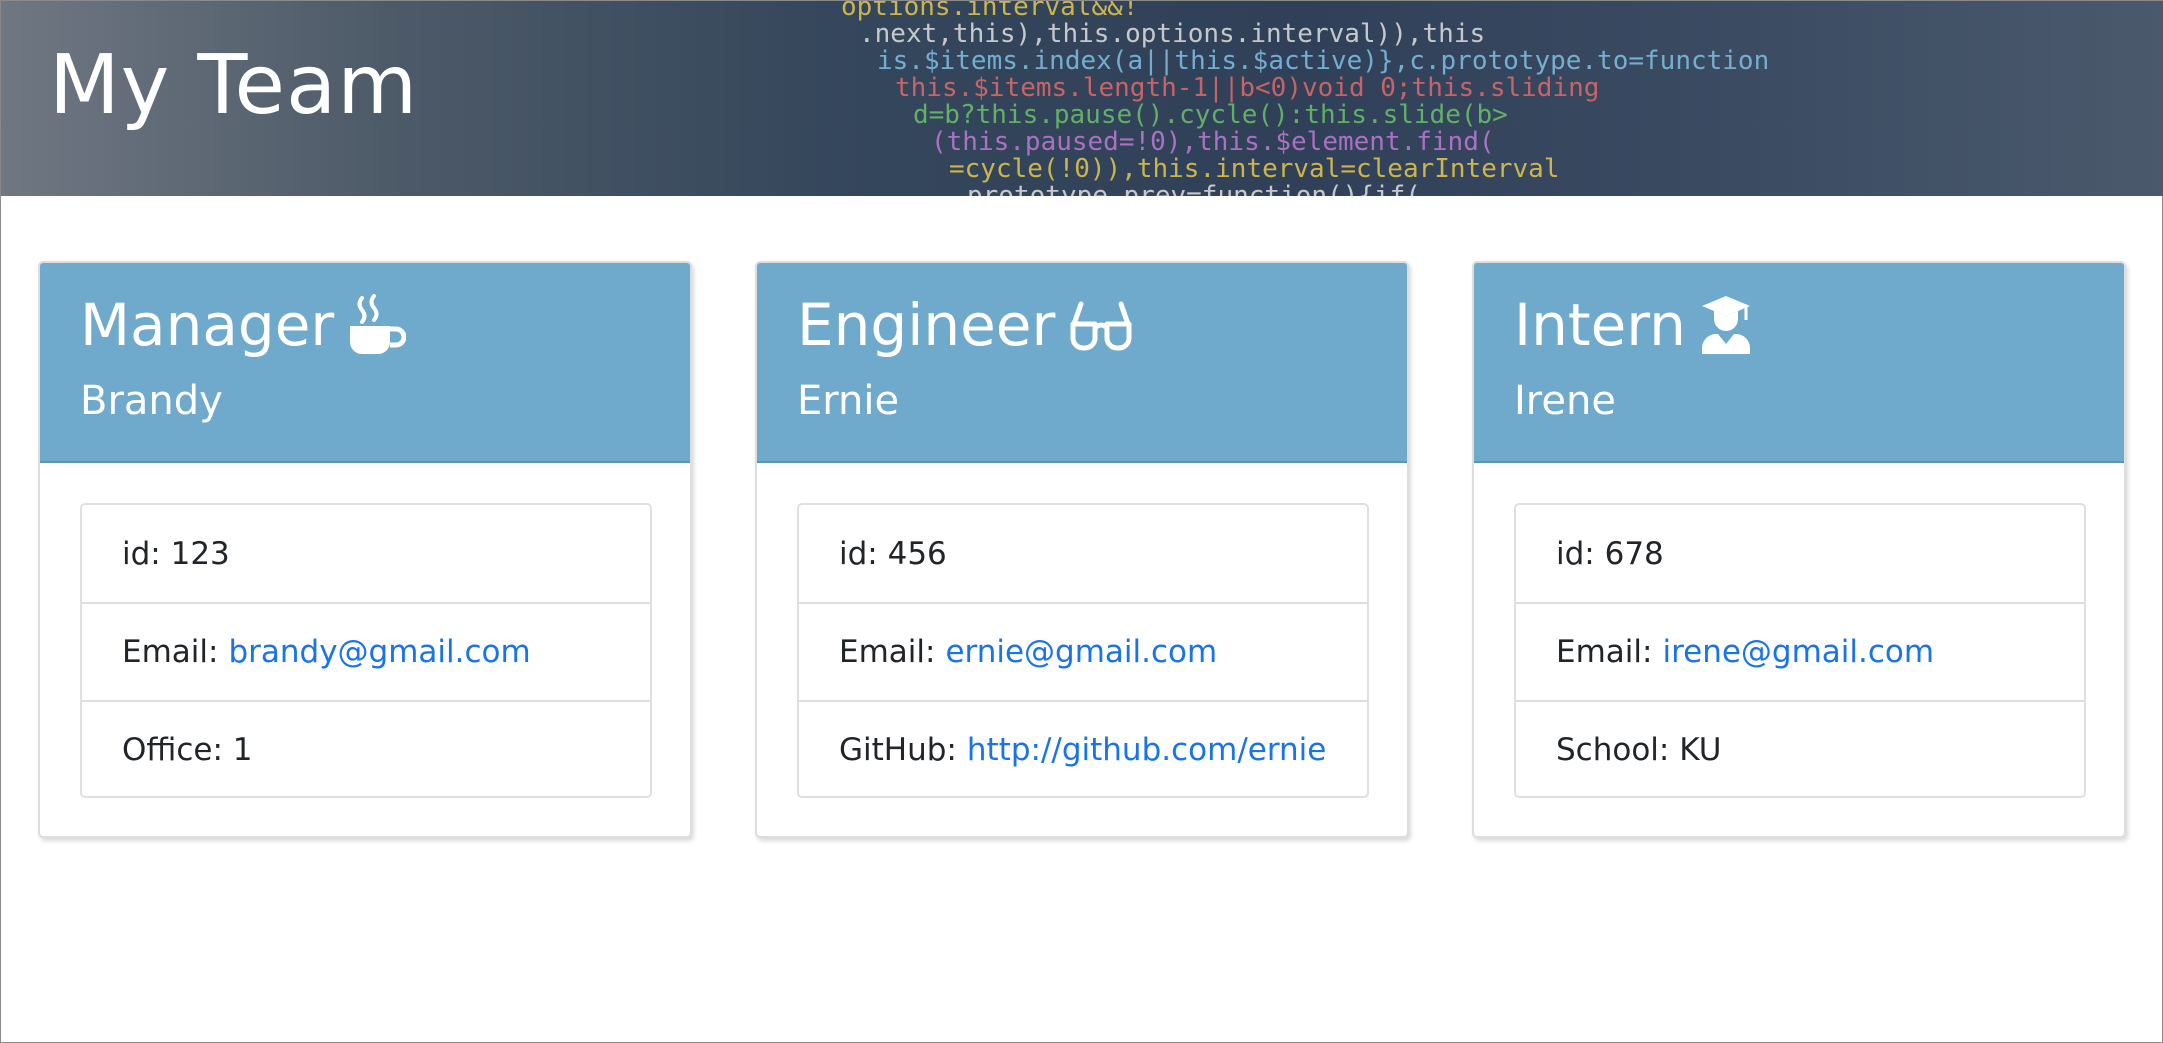 The height and width of the screenshot is (1043, 2163). Describe the element at coordinates (1210, 115) in the screenshot. I see `code-line: d=b?this.pause().cycle():this.slide(b>` at that location.